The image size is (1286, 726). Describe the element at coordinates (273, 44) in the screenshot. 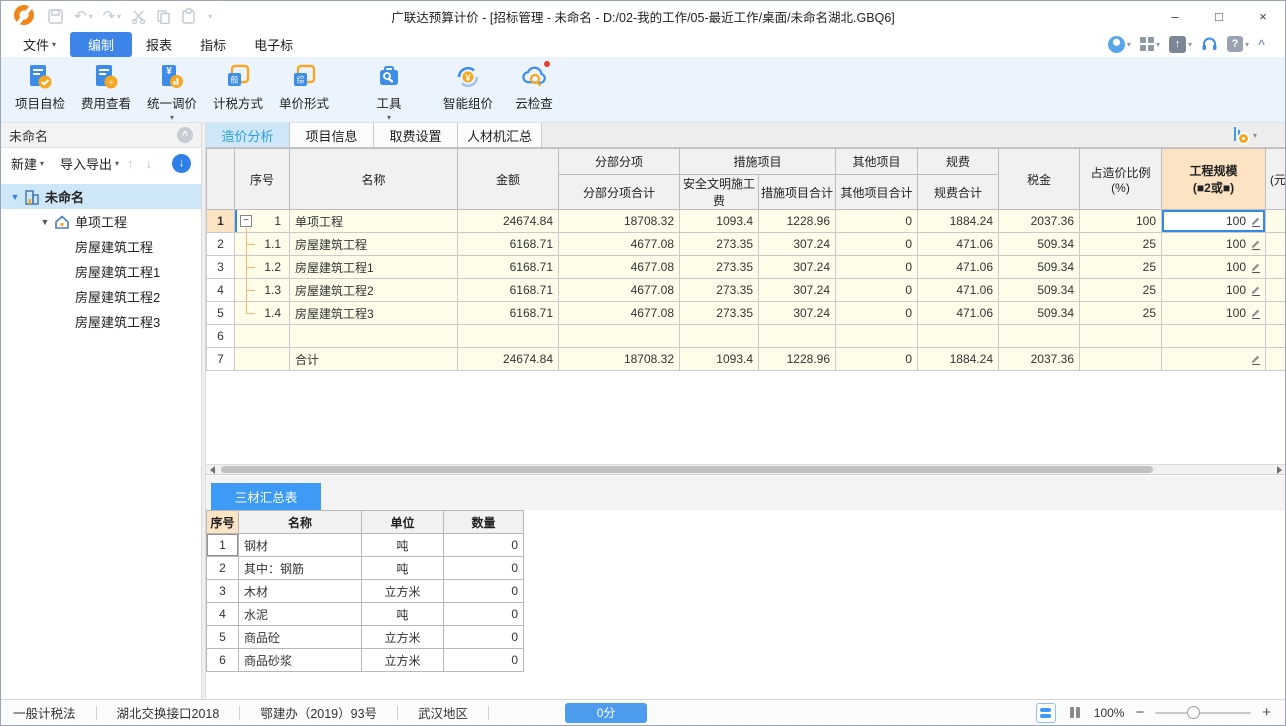

I see `menu-ebid: 电子标` at that location.